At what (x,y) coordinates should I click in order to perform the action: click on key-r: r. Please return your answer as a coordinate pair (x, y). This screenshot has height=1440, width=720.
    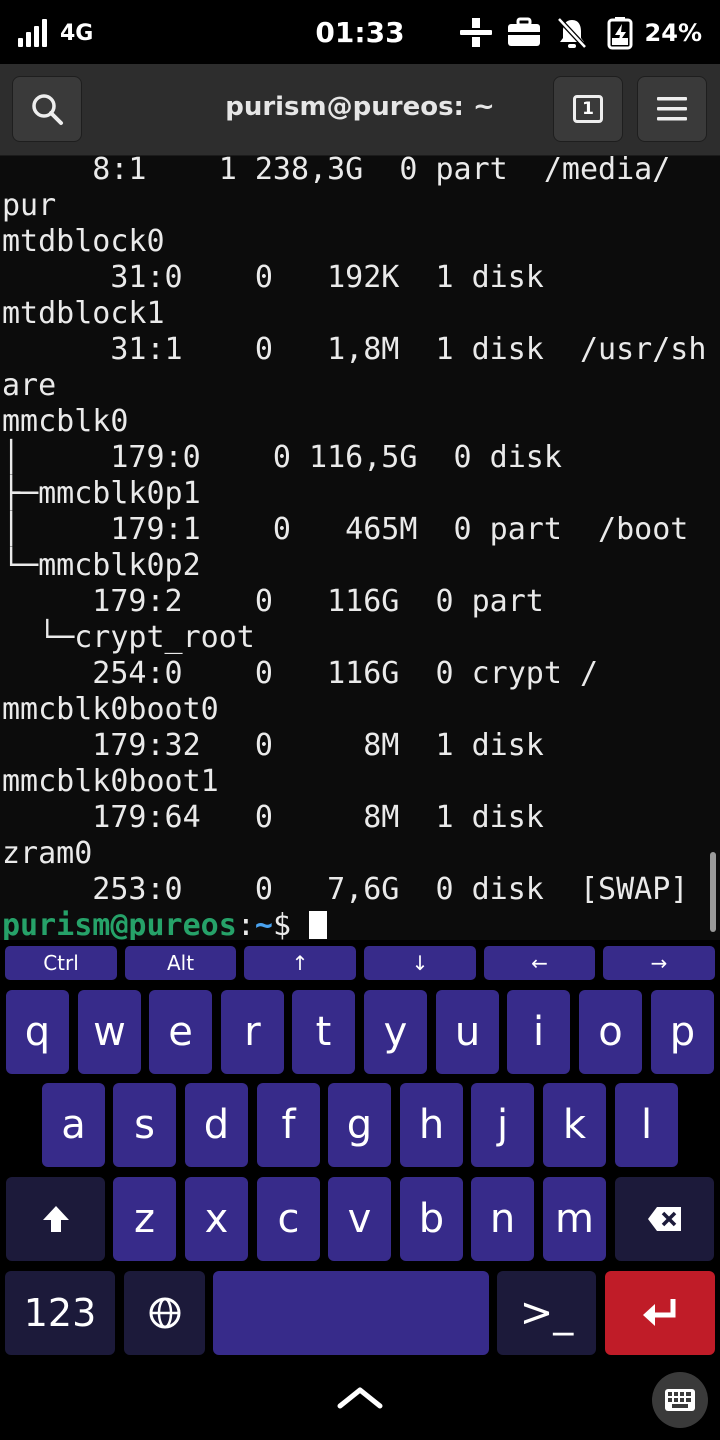
    Looking at the image, I should click on (252, 1032).